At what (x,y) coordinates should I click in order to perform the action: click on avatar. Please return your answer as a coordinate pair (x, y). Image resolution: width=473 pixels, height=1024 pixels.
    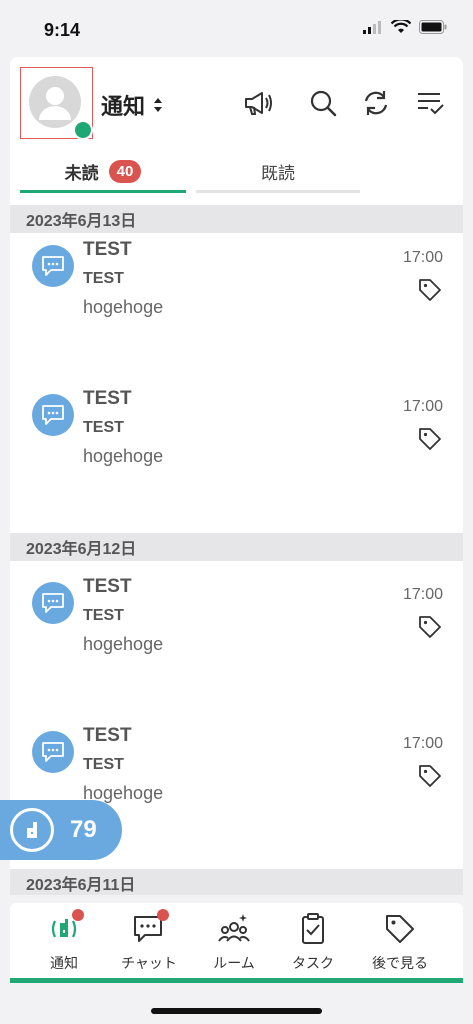
    Looking at the image, I should click on (55, 102).